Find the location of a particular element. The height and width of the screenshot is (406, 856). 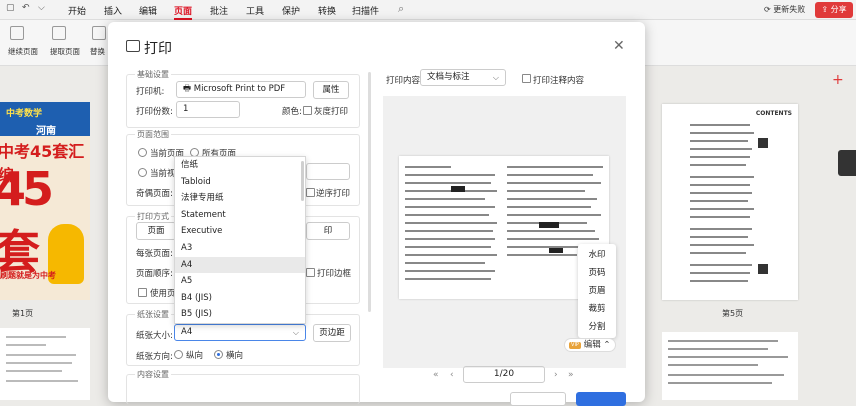

dialog-title: 打印 is located at coordinates (149, 48).